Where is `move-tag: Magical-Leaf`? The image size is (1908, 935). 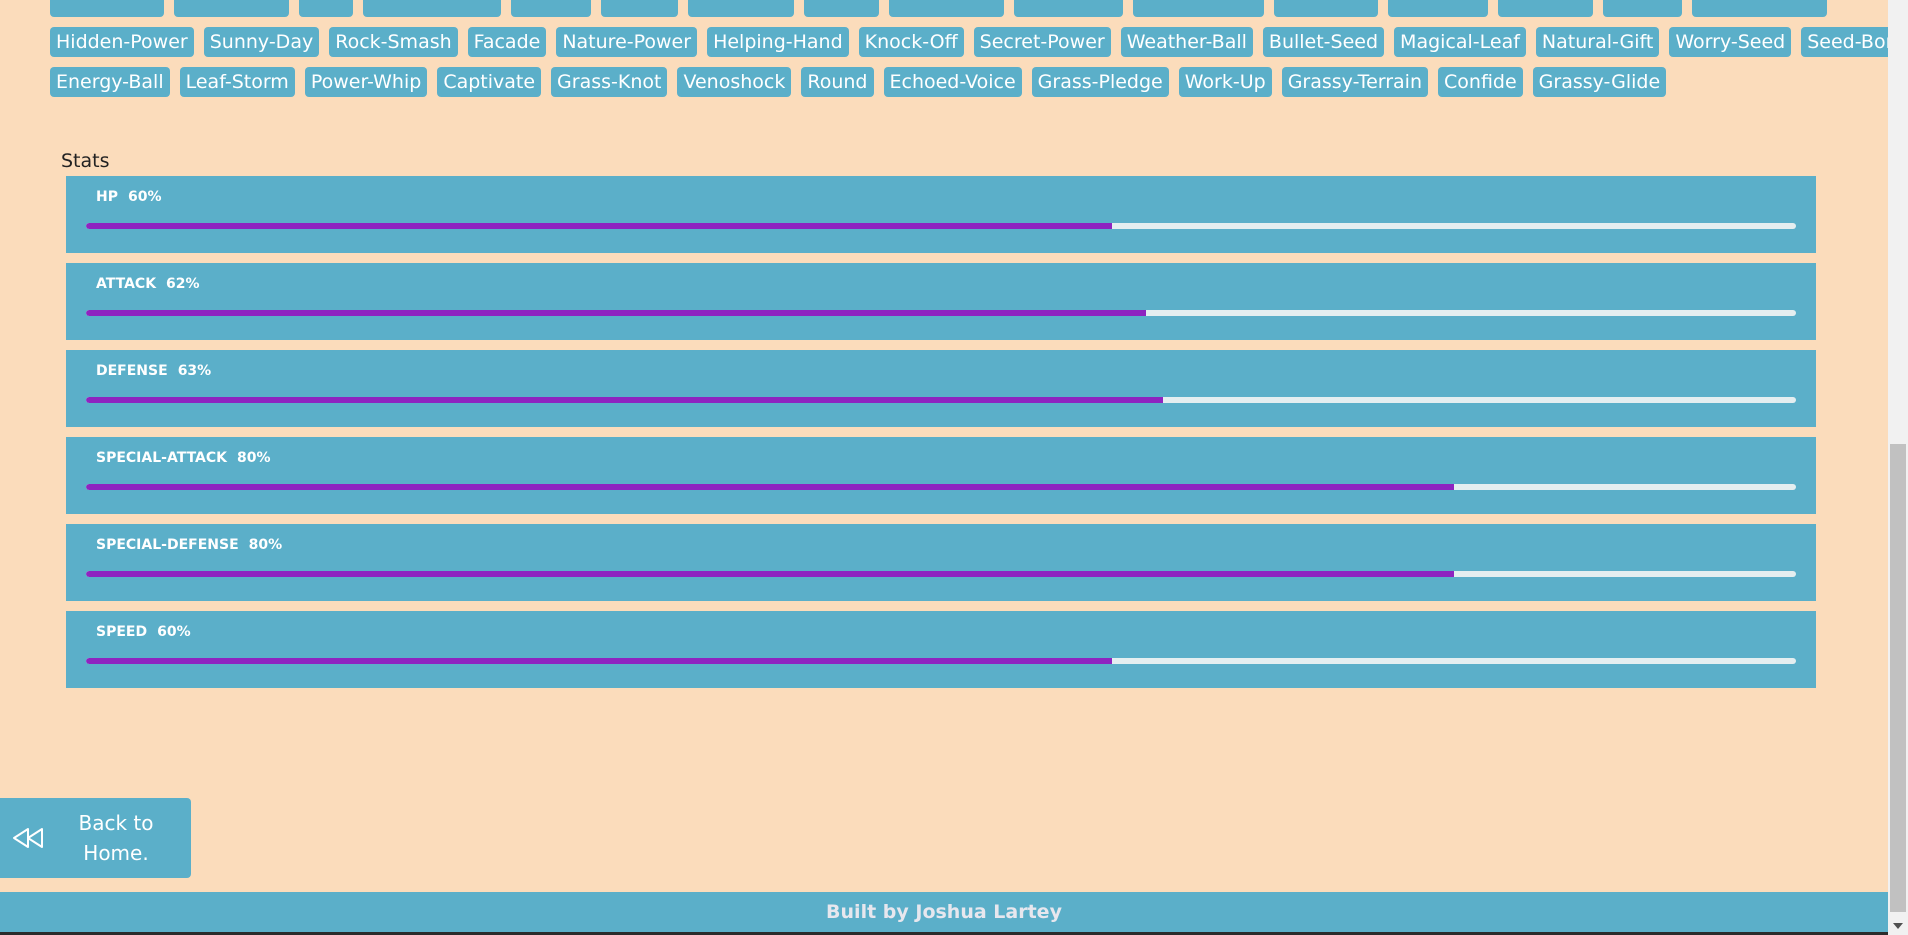 move-tag: Magical-Leaf is located at coordinates (1460, 42).